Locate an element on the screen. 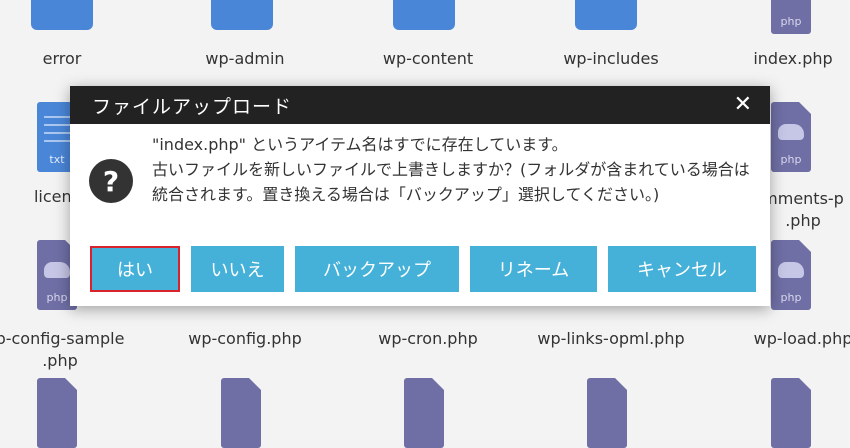 The height and width of the screenshot is (448, 850). file-name: p-config-sample is located at coordinates (62, 338).